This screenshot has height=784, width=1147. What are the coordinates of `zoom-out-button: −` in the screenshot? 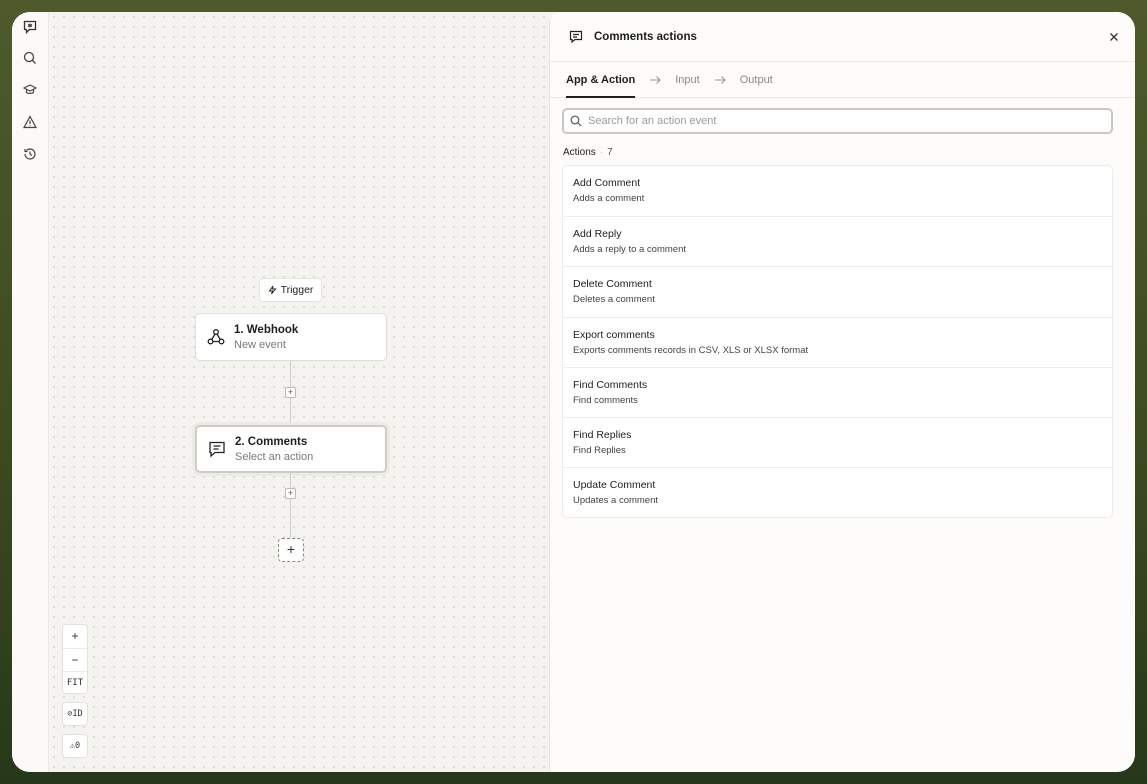 It's located at (75, 659).